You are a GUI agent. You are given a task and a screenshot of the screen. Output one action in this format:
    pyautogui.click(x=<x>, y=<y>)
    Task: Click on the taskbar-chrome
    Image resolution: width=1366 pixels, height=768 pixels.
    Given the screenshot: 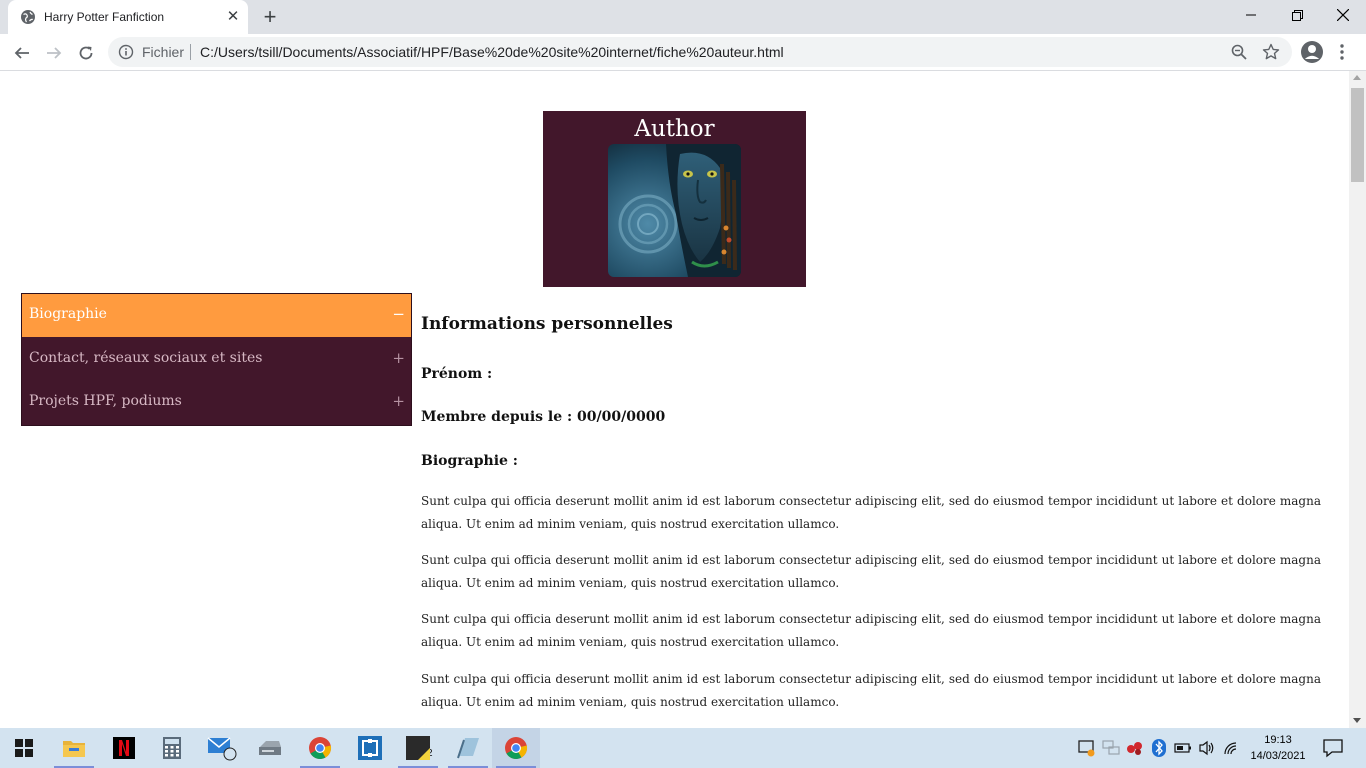 What is the action you would take?
    pyautogui.click(x=320, y=748)
    